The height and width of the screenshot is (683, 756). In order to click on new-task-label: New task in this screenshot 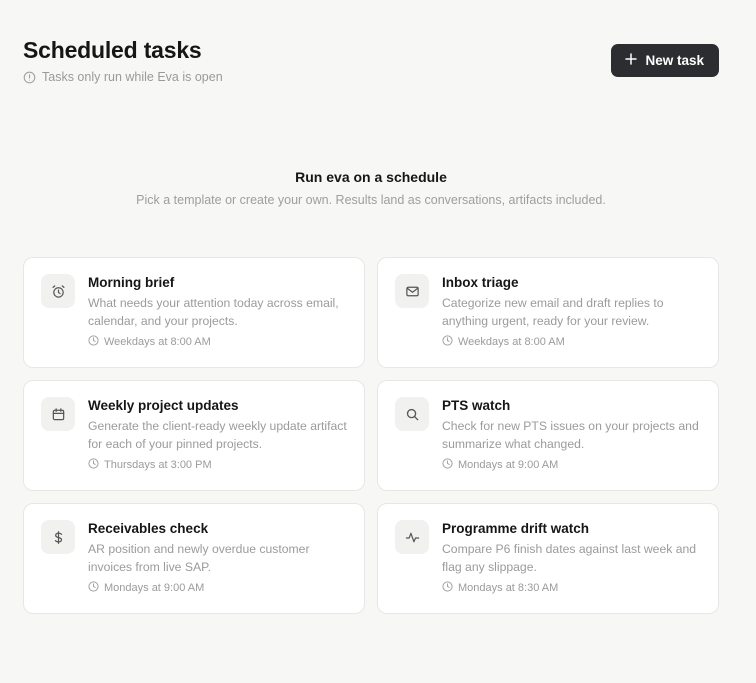, I will do `click(674, 60)`.